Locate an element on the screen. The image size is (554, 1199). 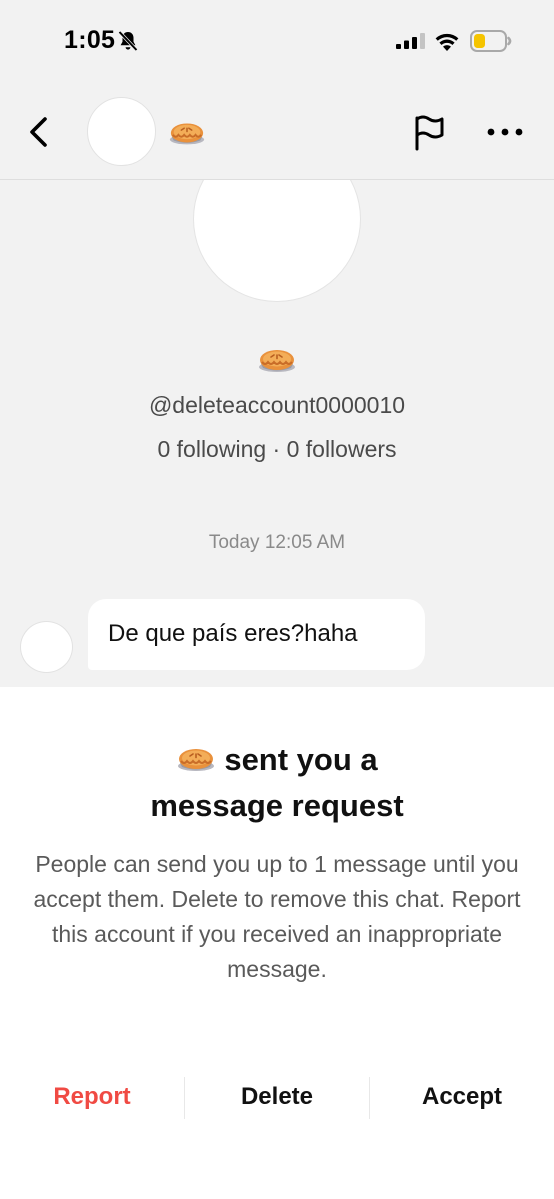
request-actions: Report Delete Accept is located at coordinates (277, 1097).